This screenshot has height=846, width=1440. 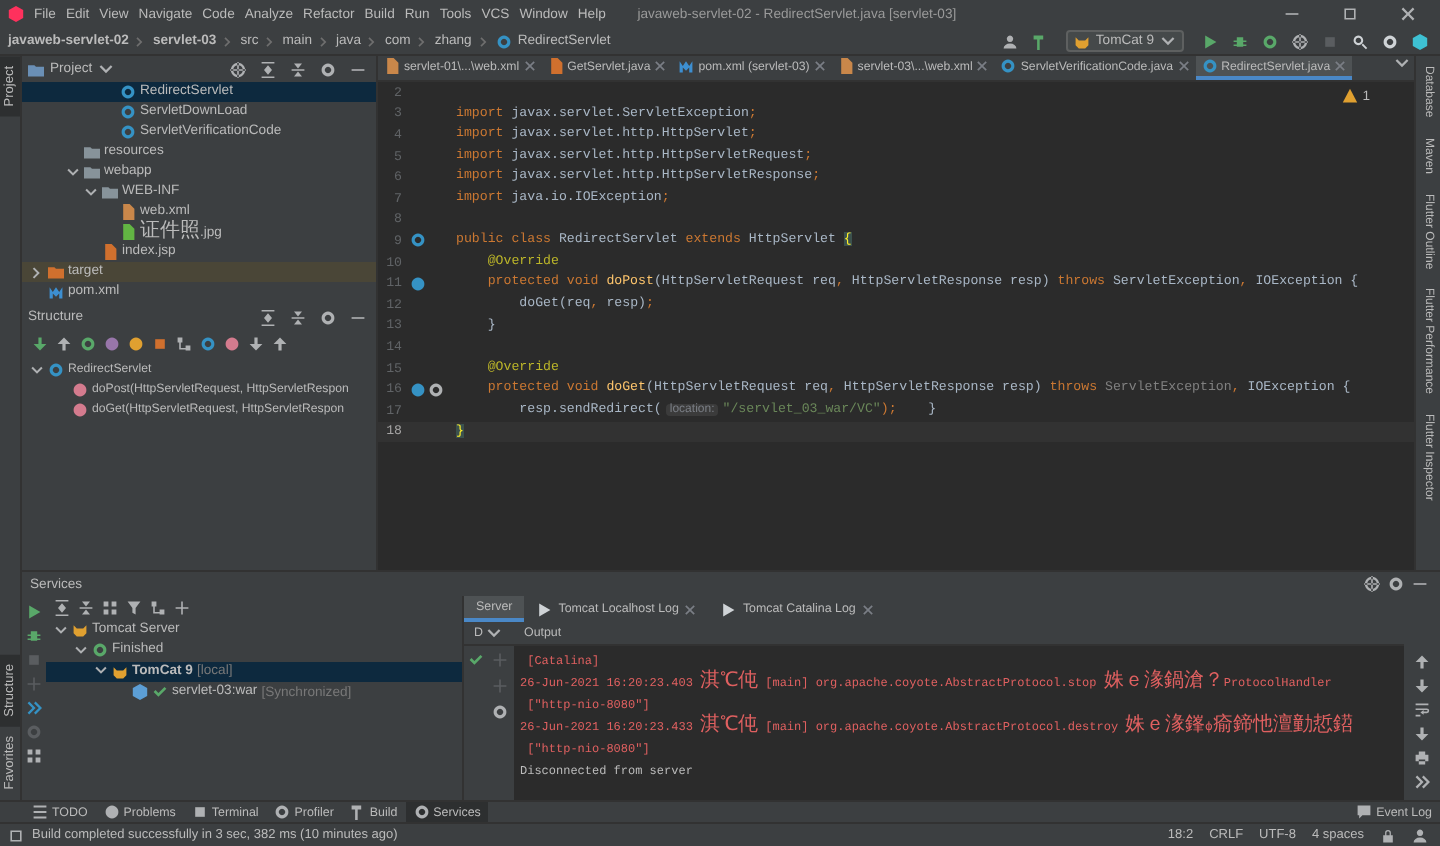 I want to click on field-filter-icon, so click(x=136, y=343).